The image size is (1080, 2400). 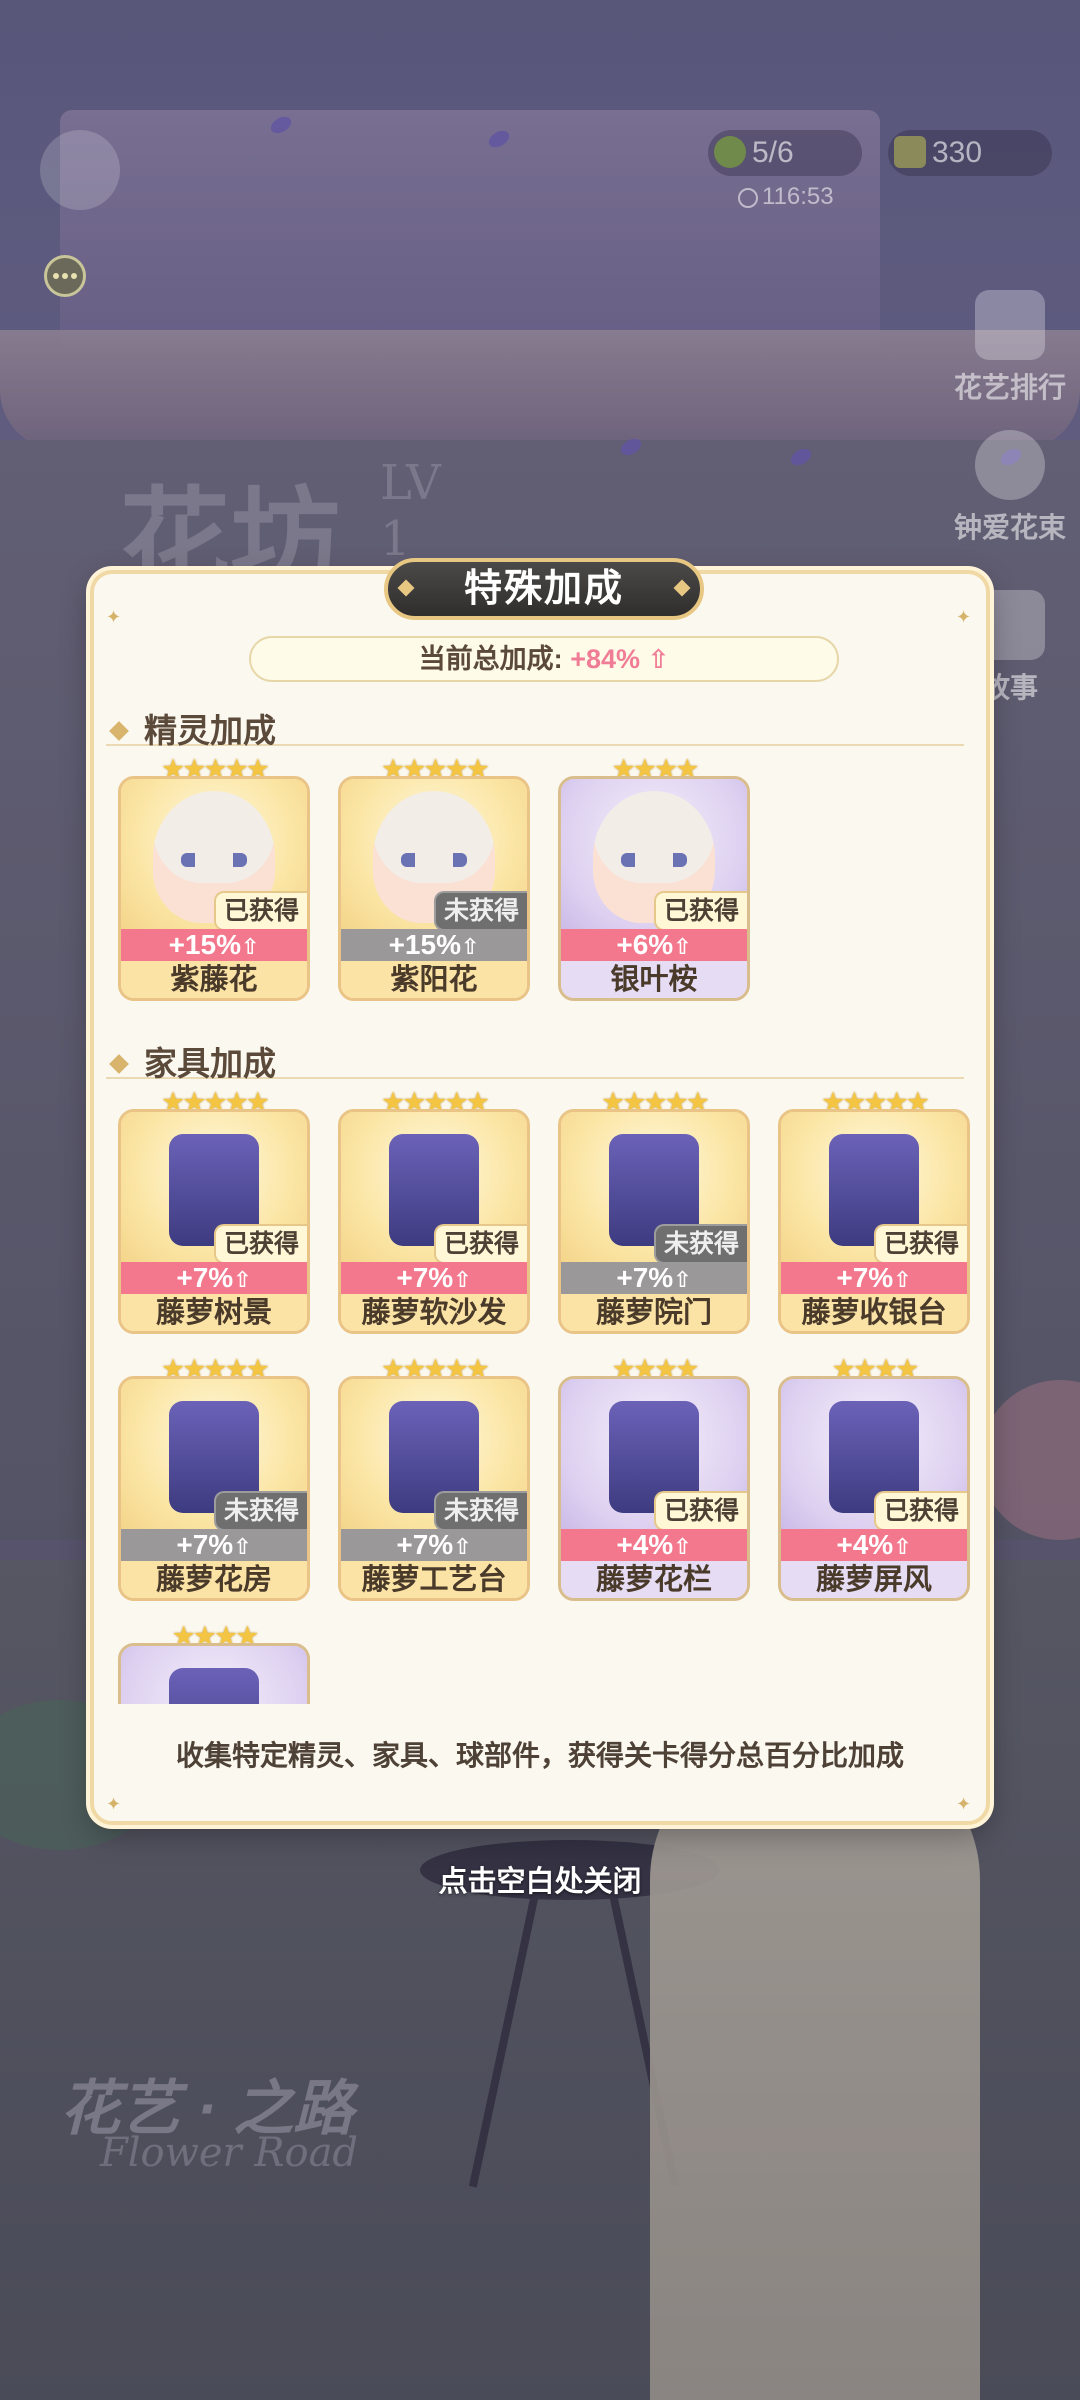 What do you see at coordinates (210, 730) in the screenshot?
I see `section-title: 精灵加成` at bounding box center [210, 730].